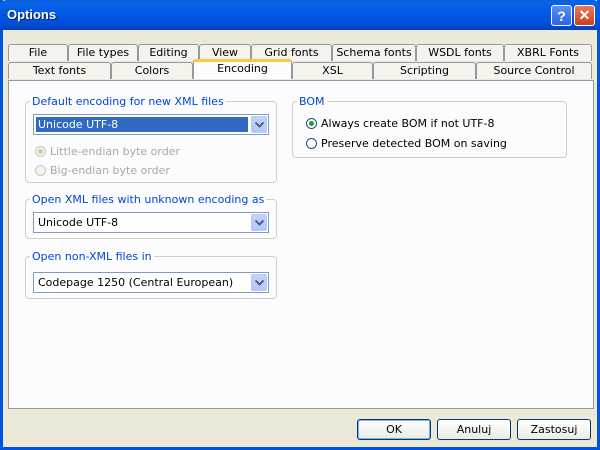  Describe the element at coordinates (148, 199) in the screenshot. I see `unknown-encoding-legend: Open XML files with unknown encoding as` at that location.